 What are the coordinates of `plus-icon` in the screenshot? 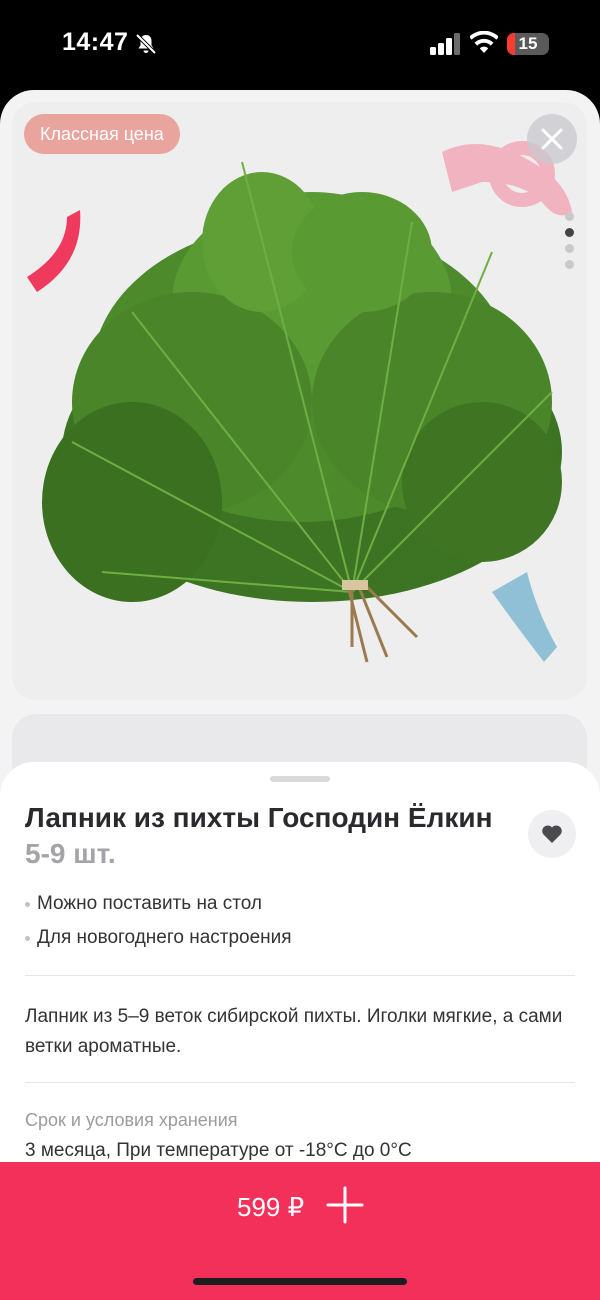 It's located at (345, 1205).